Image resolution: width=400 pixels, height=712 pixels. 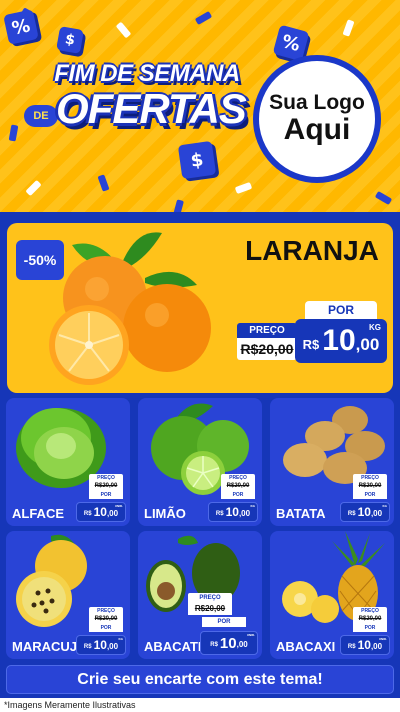 I want to click on featured-price-int: 10, so click(x=339, y=340).